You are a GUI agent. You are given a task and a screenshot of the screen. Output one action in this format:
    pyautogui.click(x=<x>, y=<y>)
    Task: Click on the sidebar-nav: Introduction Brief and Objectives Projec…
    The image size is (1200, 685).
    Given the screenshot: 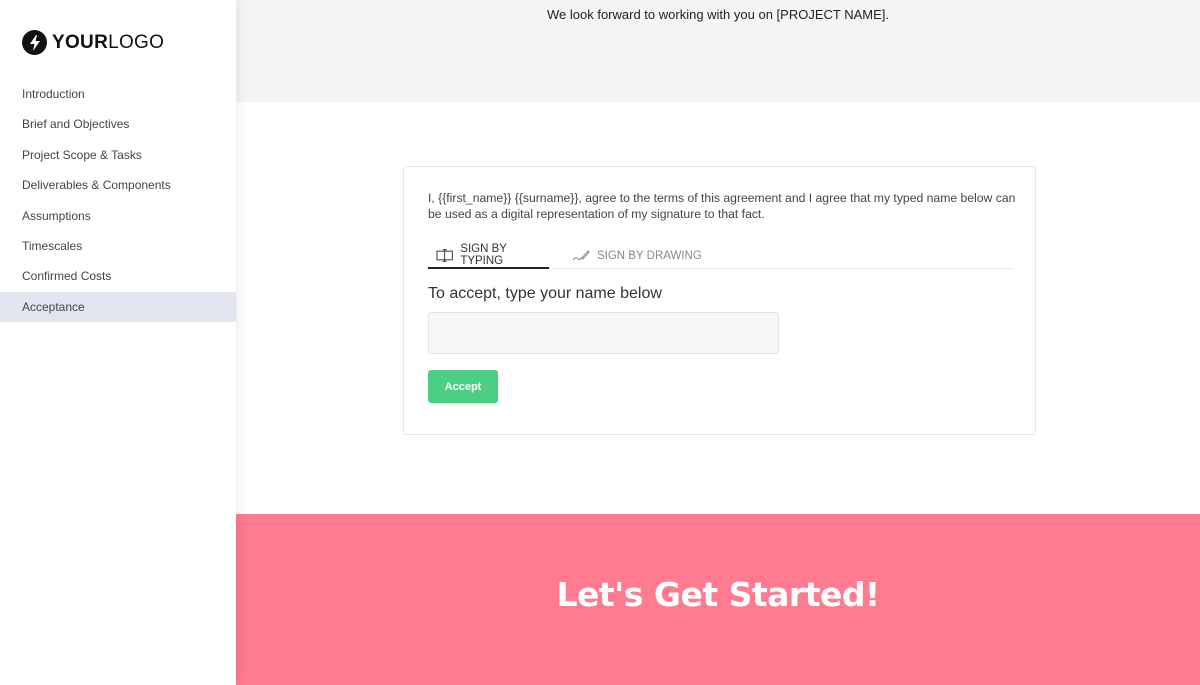 What is the action you would take?
    pyautogui.click(x=118, y=201)
    